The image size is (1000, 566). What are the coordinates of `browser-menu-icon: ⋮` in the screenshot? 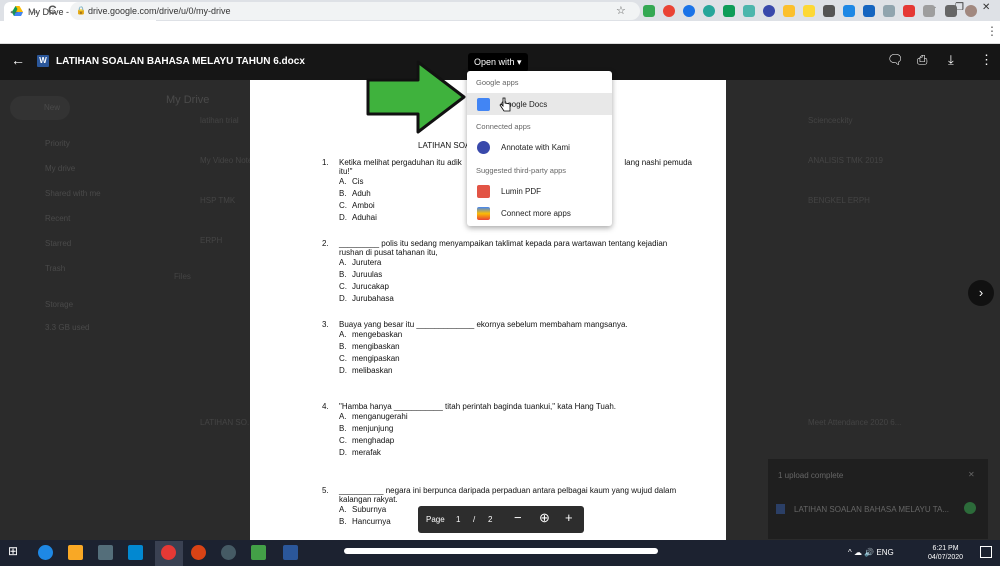 It's located at (992, 31).